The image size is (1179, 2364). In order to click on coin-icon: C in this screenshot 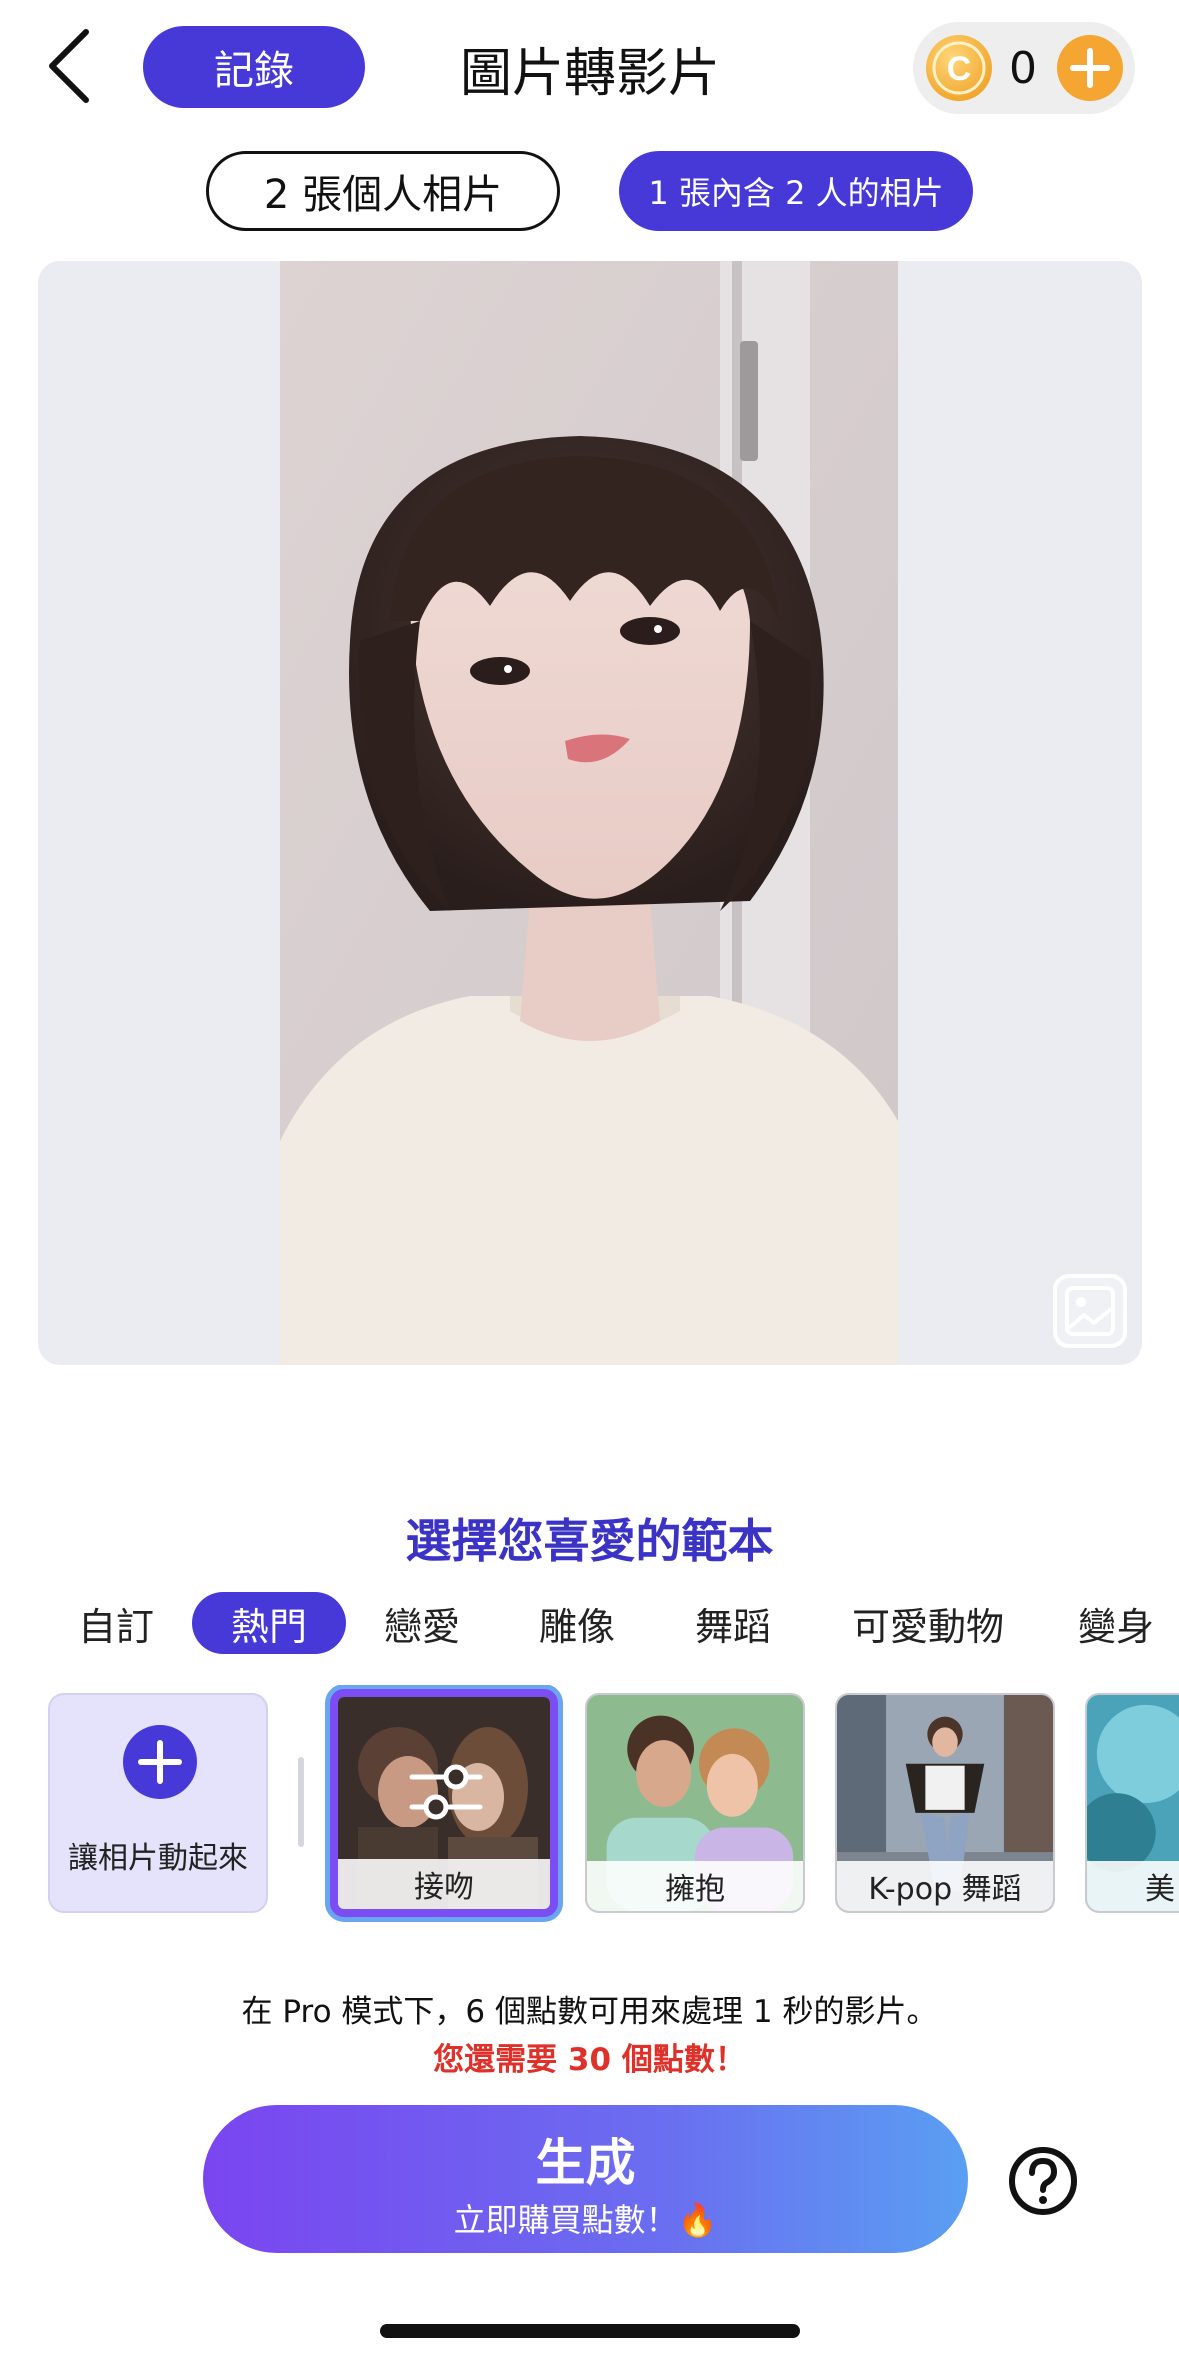, I will do `click(959, 68)`.